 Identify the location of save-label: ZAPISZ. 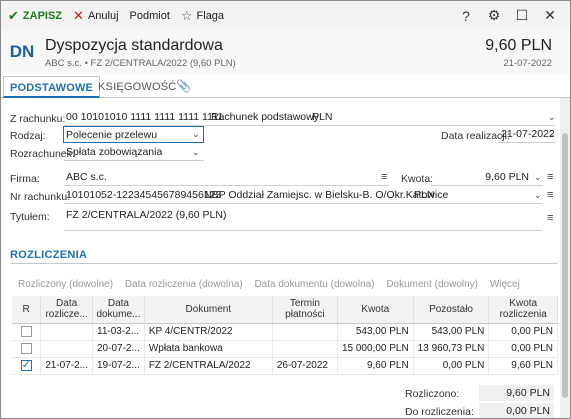
(42, 15).